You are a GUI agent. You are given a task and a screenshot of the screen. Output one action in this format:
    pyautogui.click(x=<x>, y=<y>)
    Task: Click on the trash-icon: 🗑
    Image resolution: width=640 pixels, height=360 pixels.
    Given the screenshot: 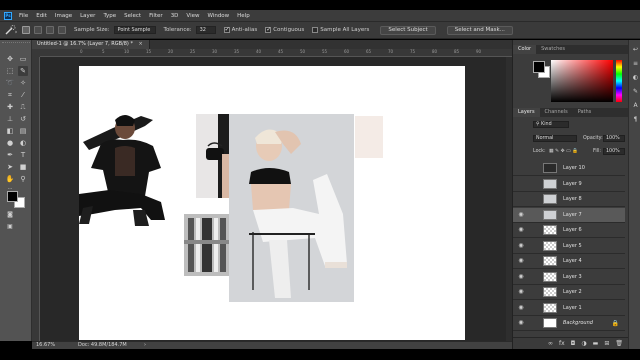 What is the action you would take?
    pyautogui.click(x=619, y=344)
    